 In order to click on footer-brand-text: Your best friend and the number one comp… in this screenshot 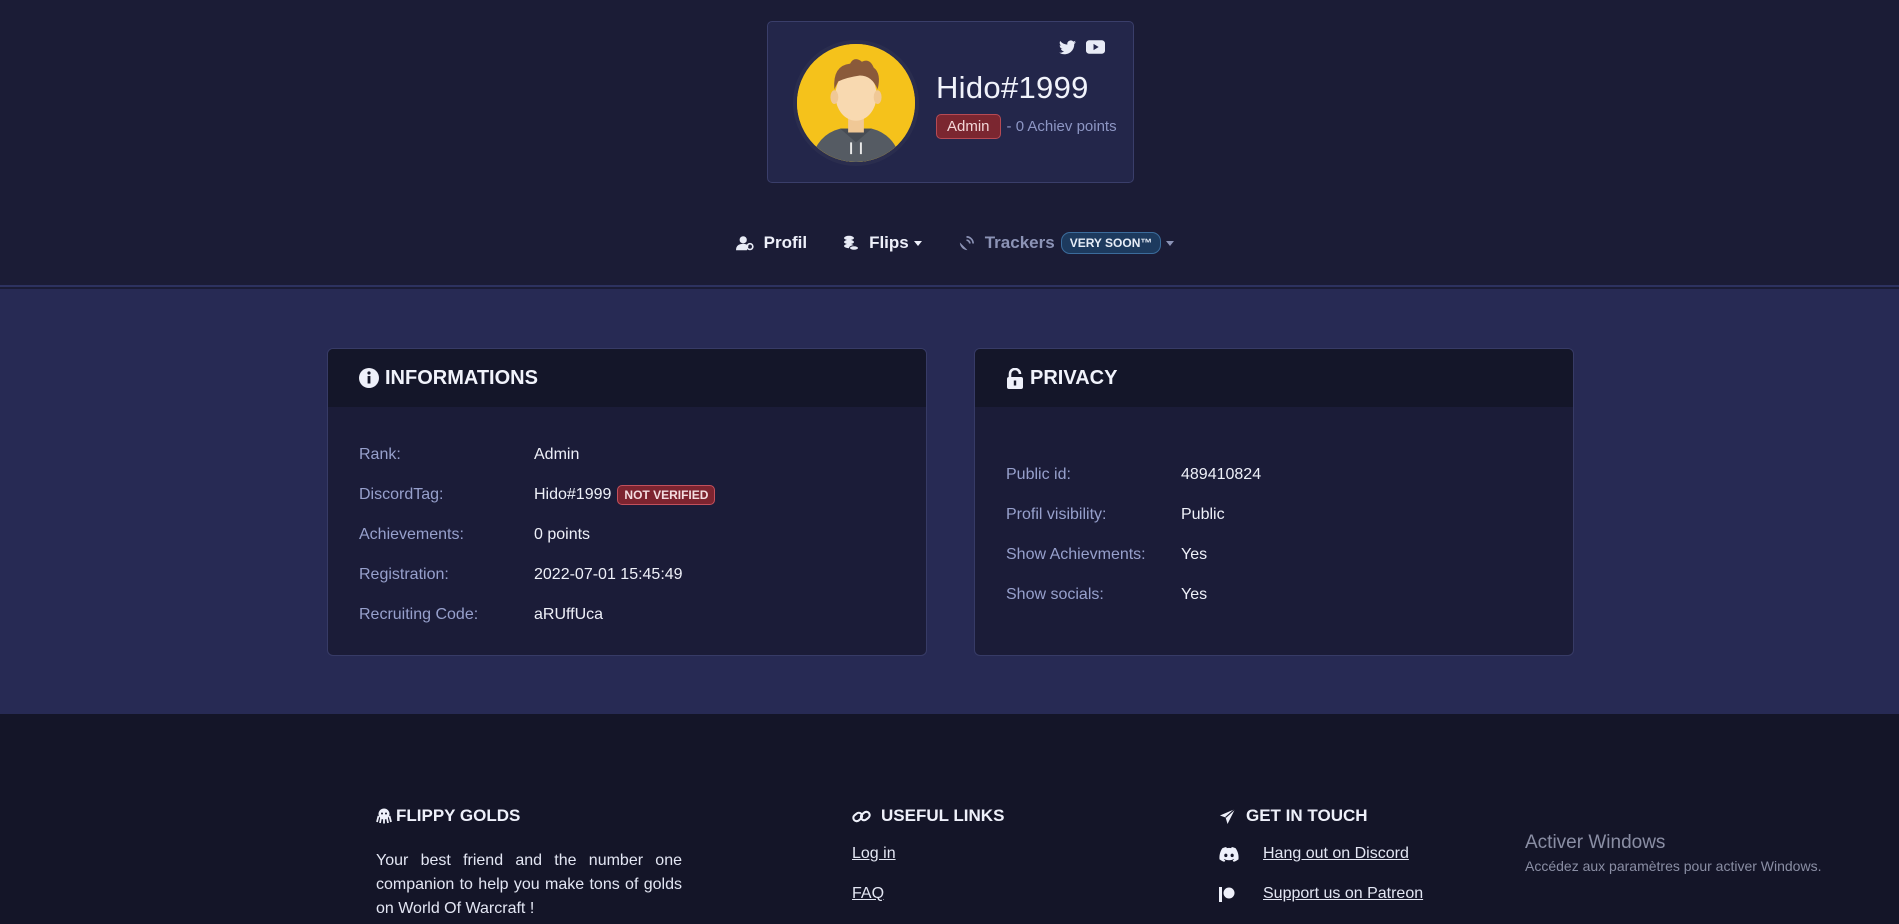, I will do `click(529, 884)`.